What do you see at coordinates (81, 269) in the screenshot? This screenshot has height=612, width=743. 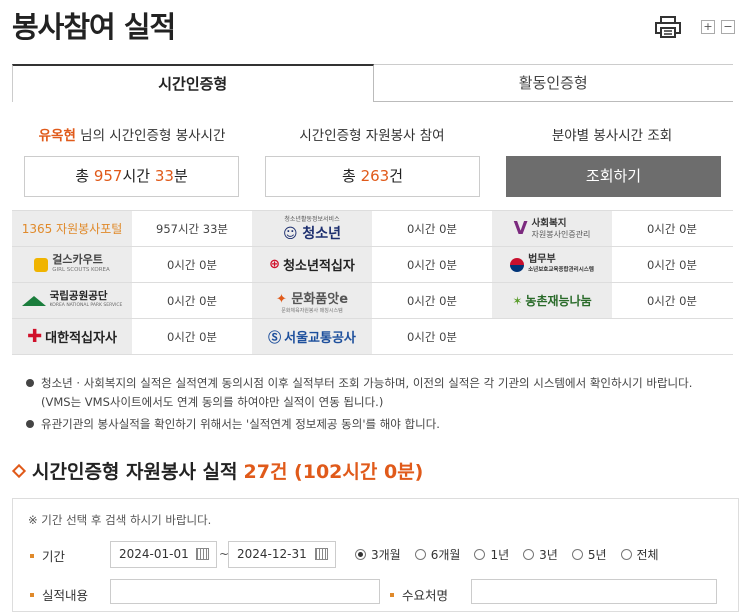 I see `org-logo-subtext: GIRL SCOUTS KOREA` at bounding box center [81, 269].